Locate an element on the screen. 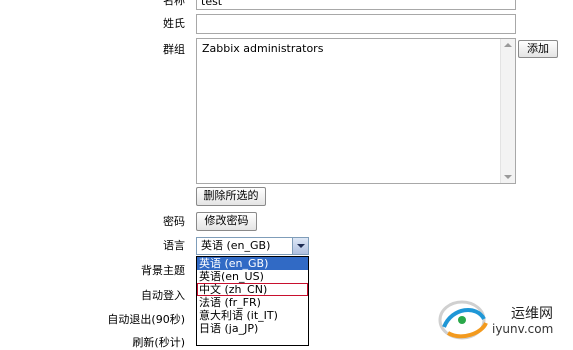 This screenshot has width=573, height=350. language-option: 英语(en_US) is located at coordinates (252, 276).